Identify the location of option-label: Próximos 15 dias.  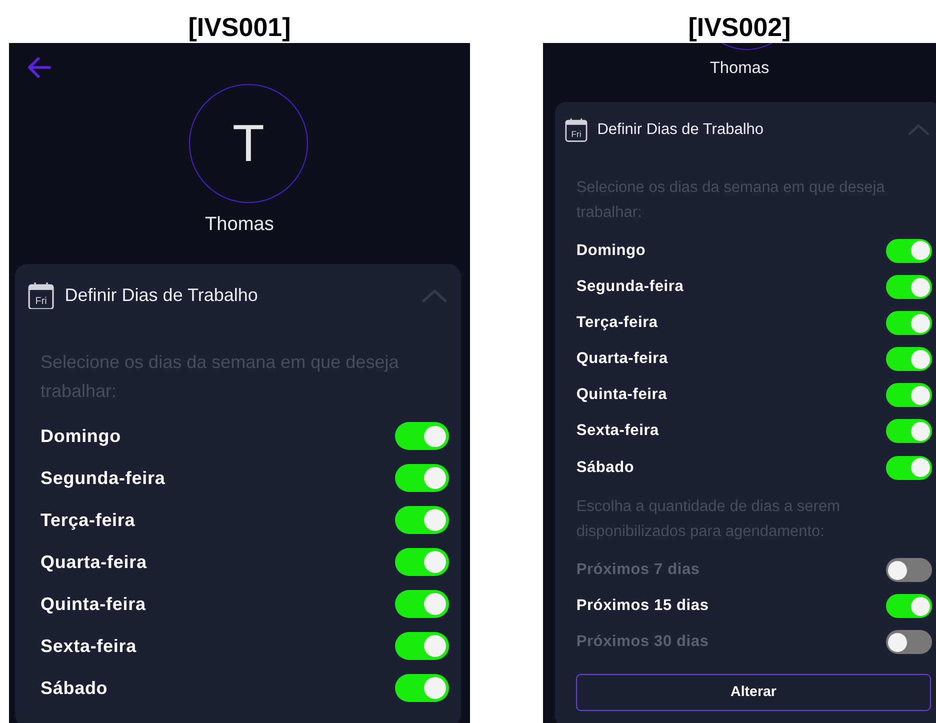
(642, 606).